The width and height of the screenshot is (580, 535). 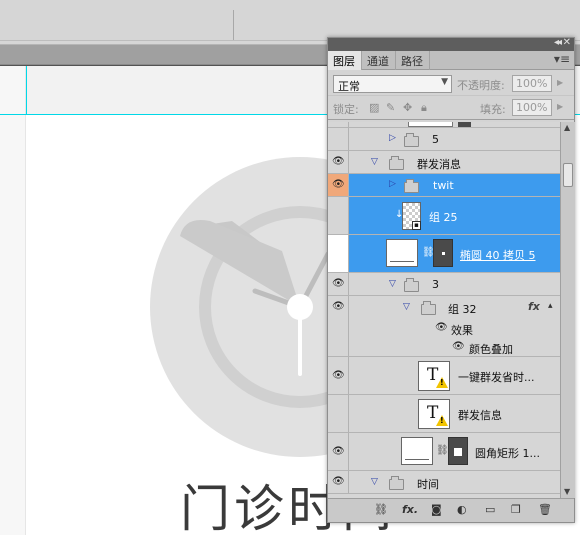 I want to click on effect-item-row: 👁︎ 颜色叠加, so click(x=444, y=347).